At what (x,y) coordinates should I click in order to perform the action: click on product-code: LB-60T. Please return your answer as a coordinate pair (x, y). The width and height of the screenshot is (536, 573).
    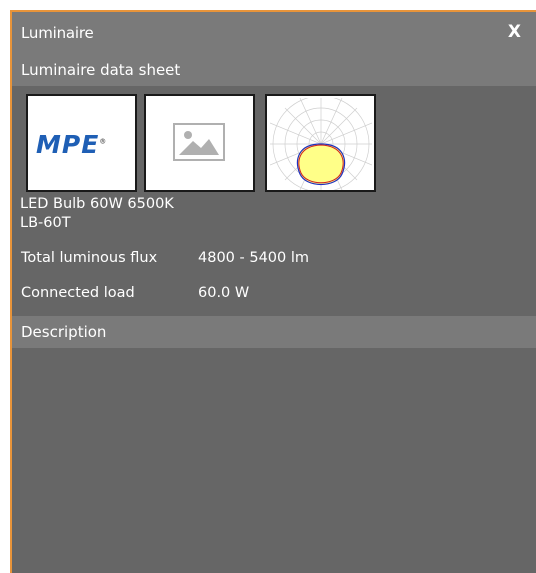
    Looking at the image, I should click on (45, 223).